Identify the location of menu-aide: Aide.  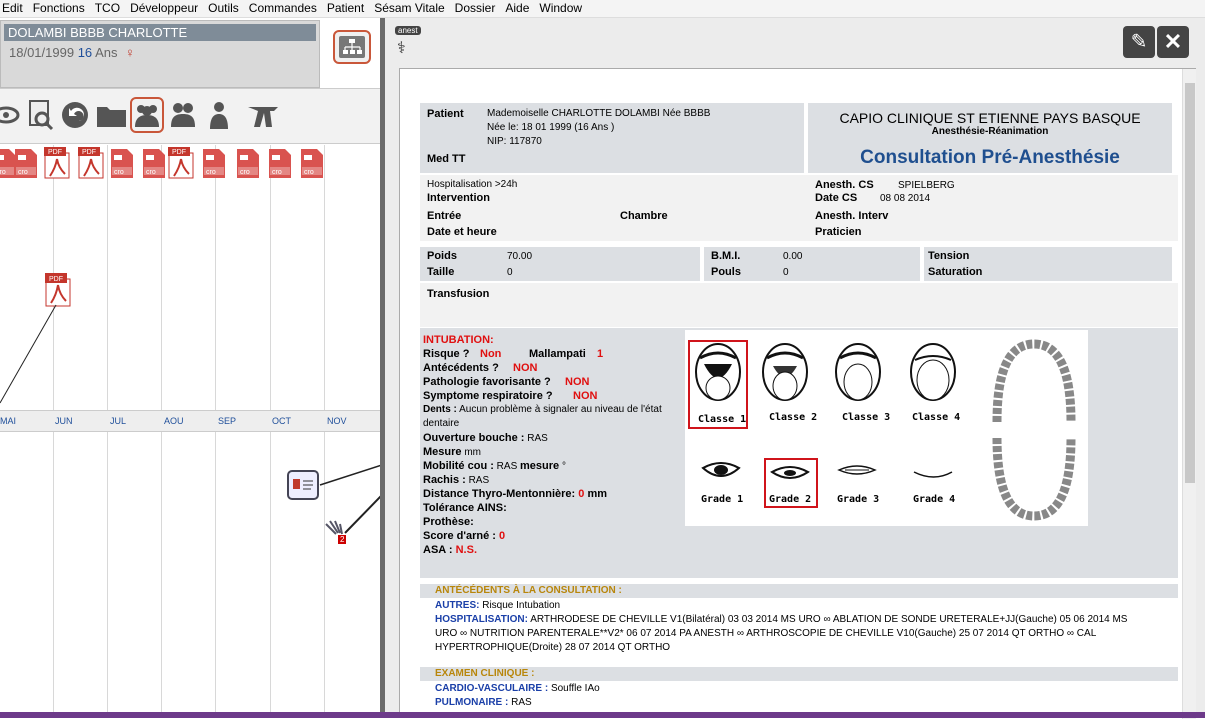
(516, 9).